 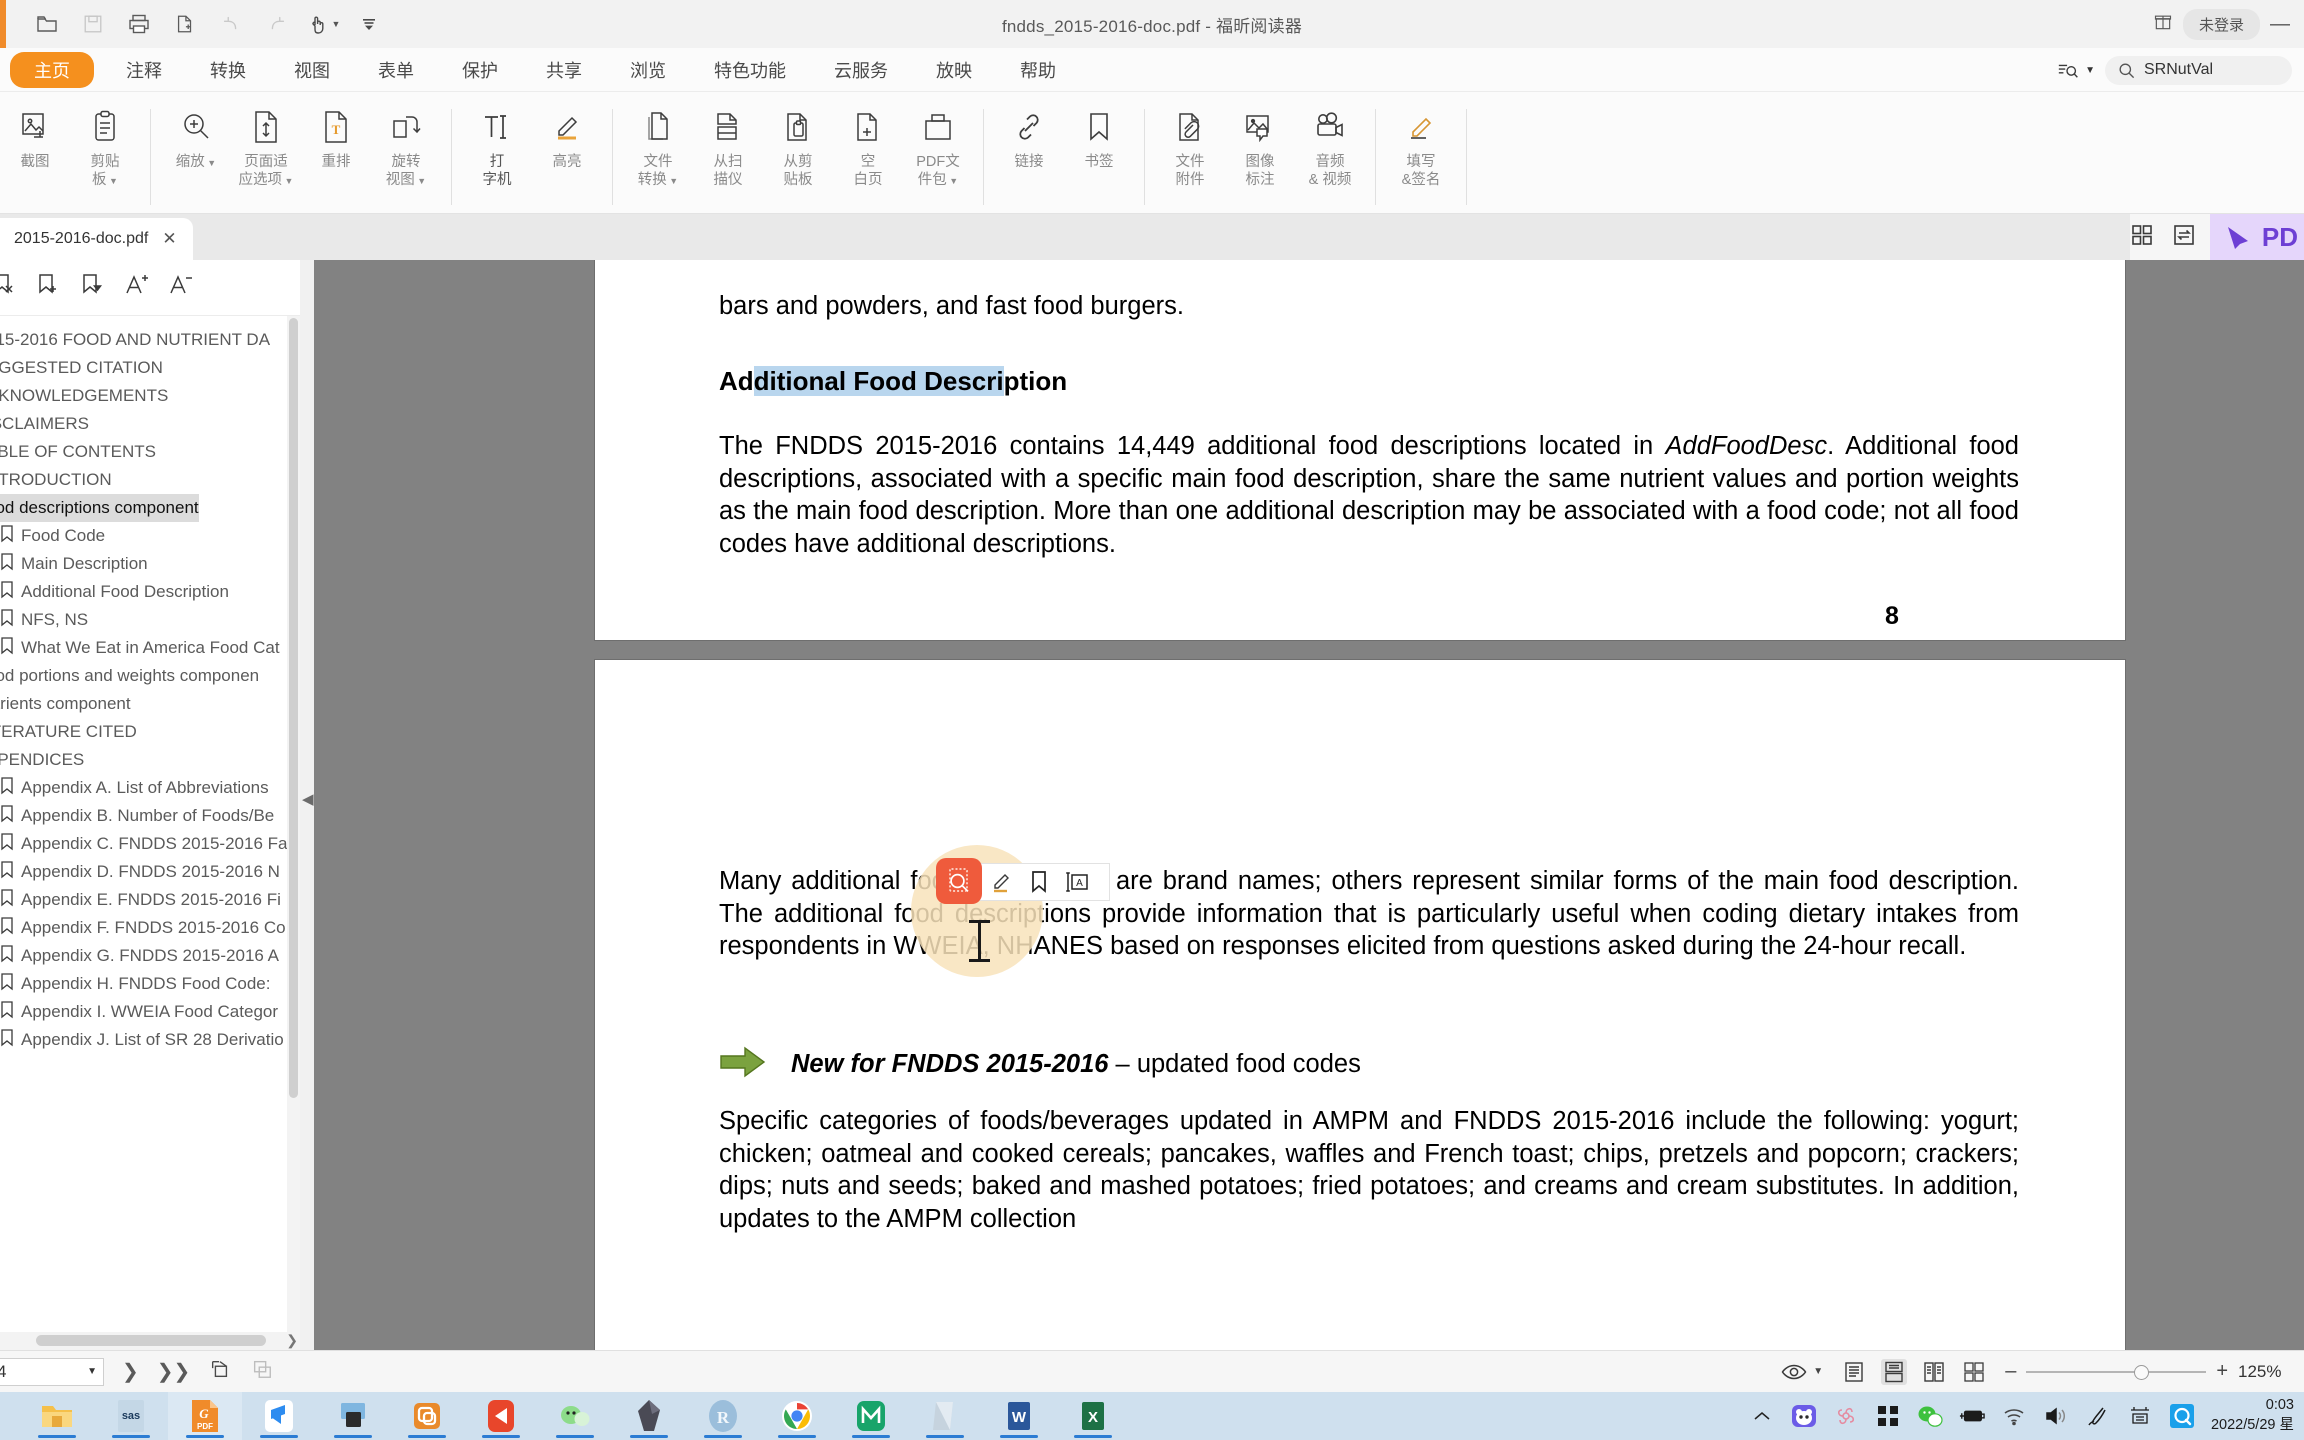 What do you see at coordinates (648, 70) in the screenshot?
I see `tab-browse: 浏览` at bounding box center [648, 70].